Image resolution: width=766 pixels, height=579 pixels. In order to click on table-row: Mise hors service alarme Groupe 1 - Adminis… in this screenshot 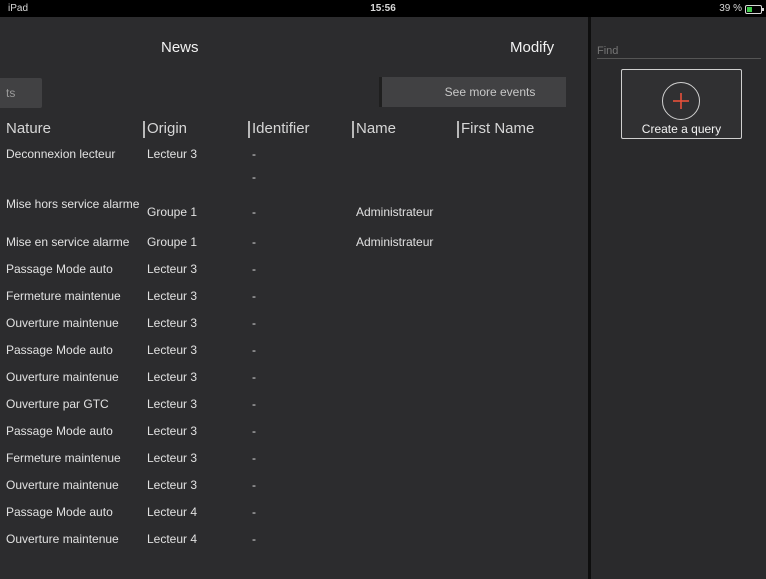, I will do `click(294, 212)`.